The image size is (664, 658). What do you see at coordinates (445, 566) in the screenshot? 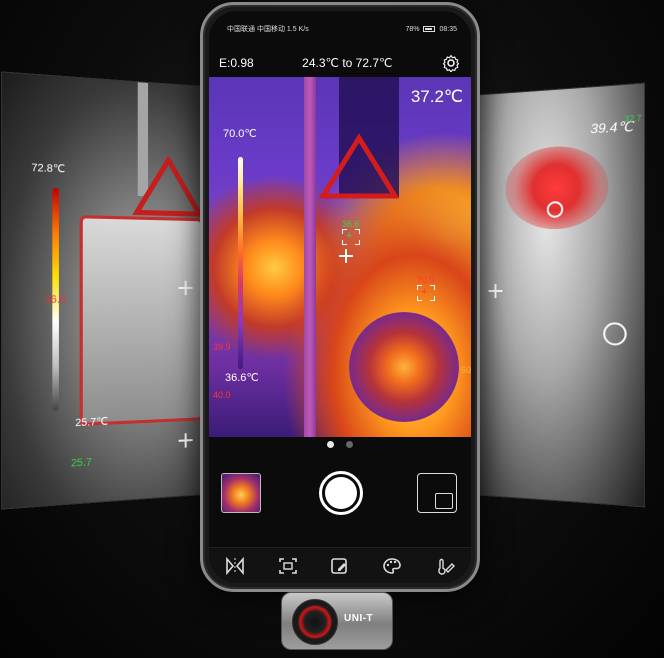
I see `thermometer-icon` at bounding box center [445, 566].